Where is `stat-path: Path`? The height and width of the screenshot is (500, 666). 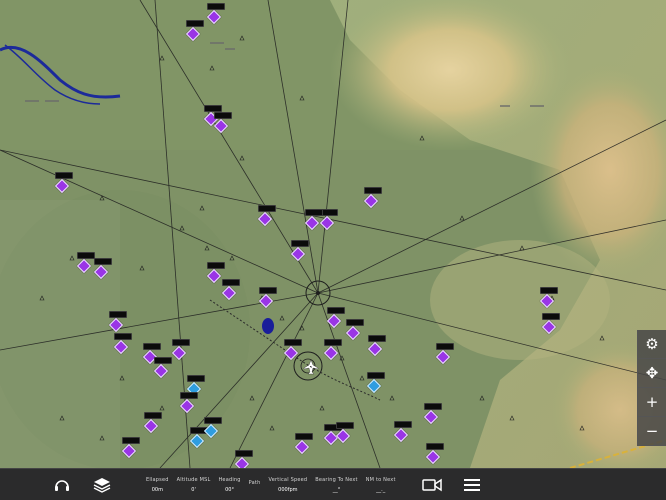
stat-path: Path is located at coordinates (255, 484).